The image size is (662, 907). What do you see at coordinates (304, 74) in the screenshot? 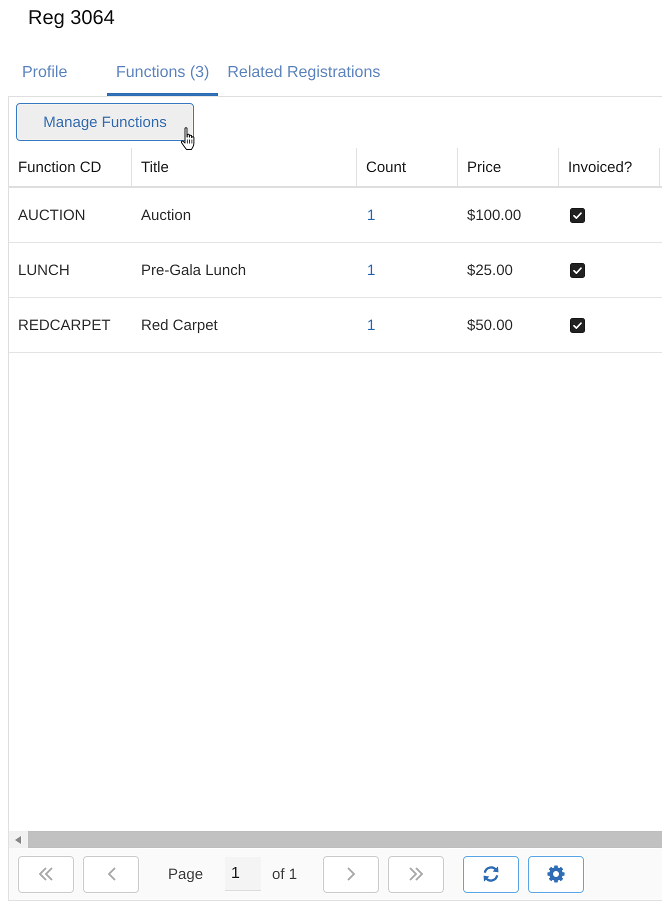
I see `tab: Related Registrations` at bounding box center [304, 74].